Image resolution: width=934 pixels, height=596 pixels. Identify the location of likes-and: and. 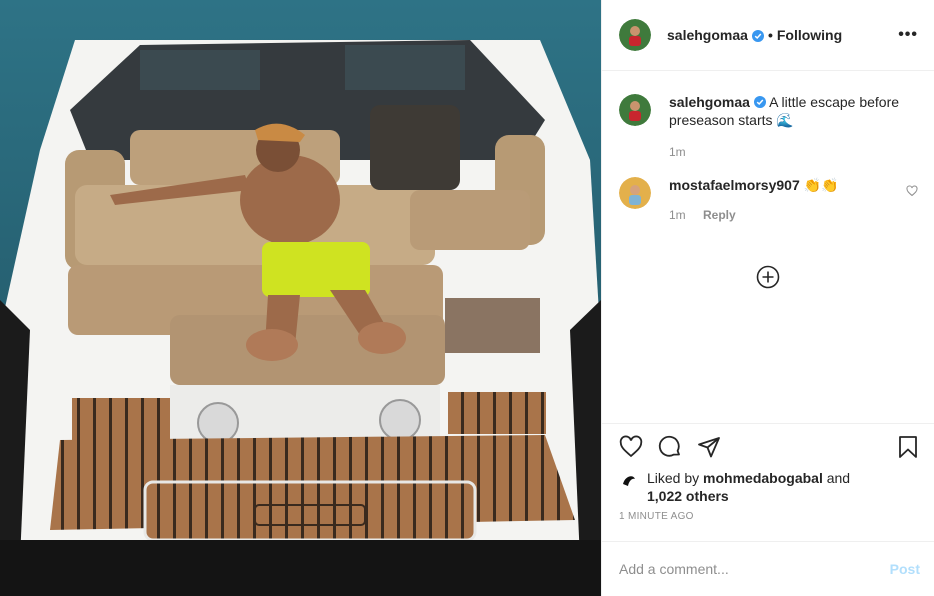
(838, 478).